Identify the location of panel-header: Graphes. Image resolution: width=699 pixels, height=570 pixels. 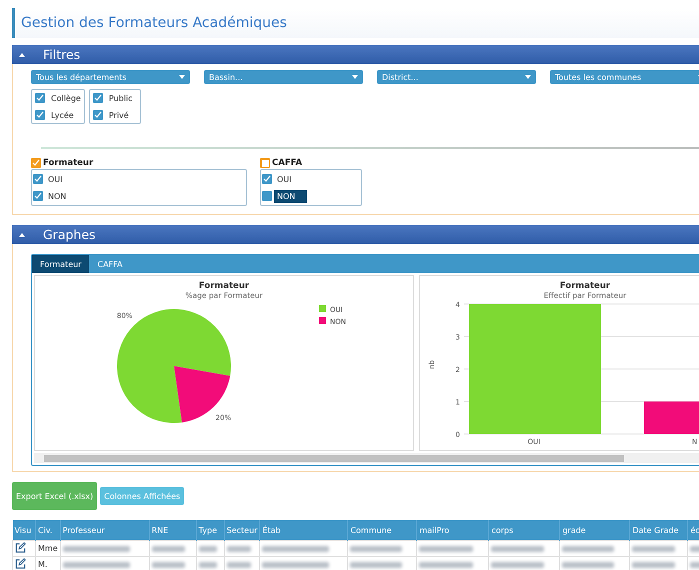
(355, 234).